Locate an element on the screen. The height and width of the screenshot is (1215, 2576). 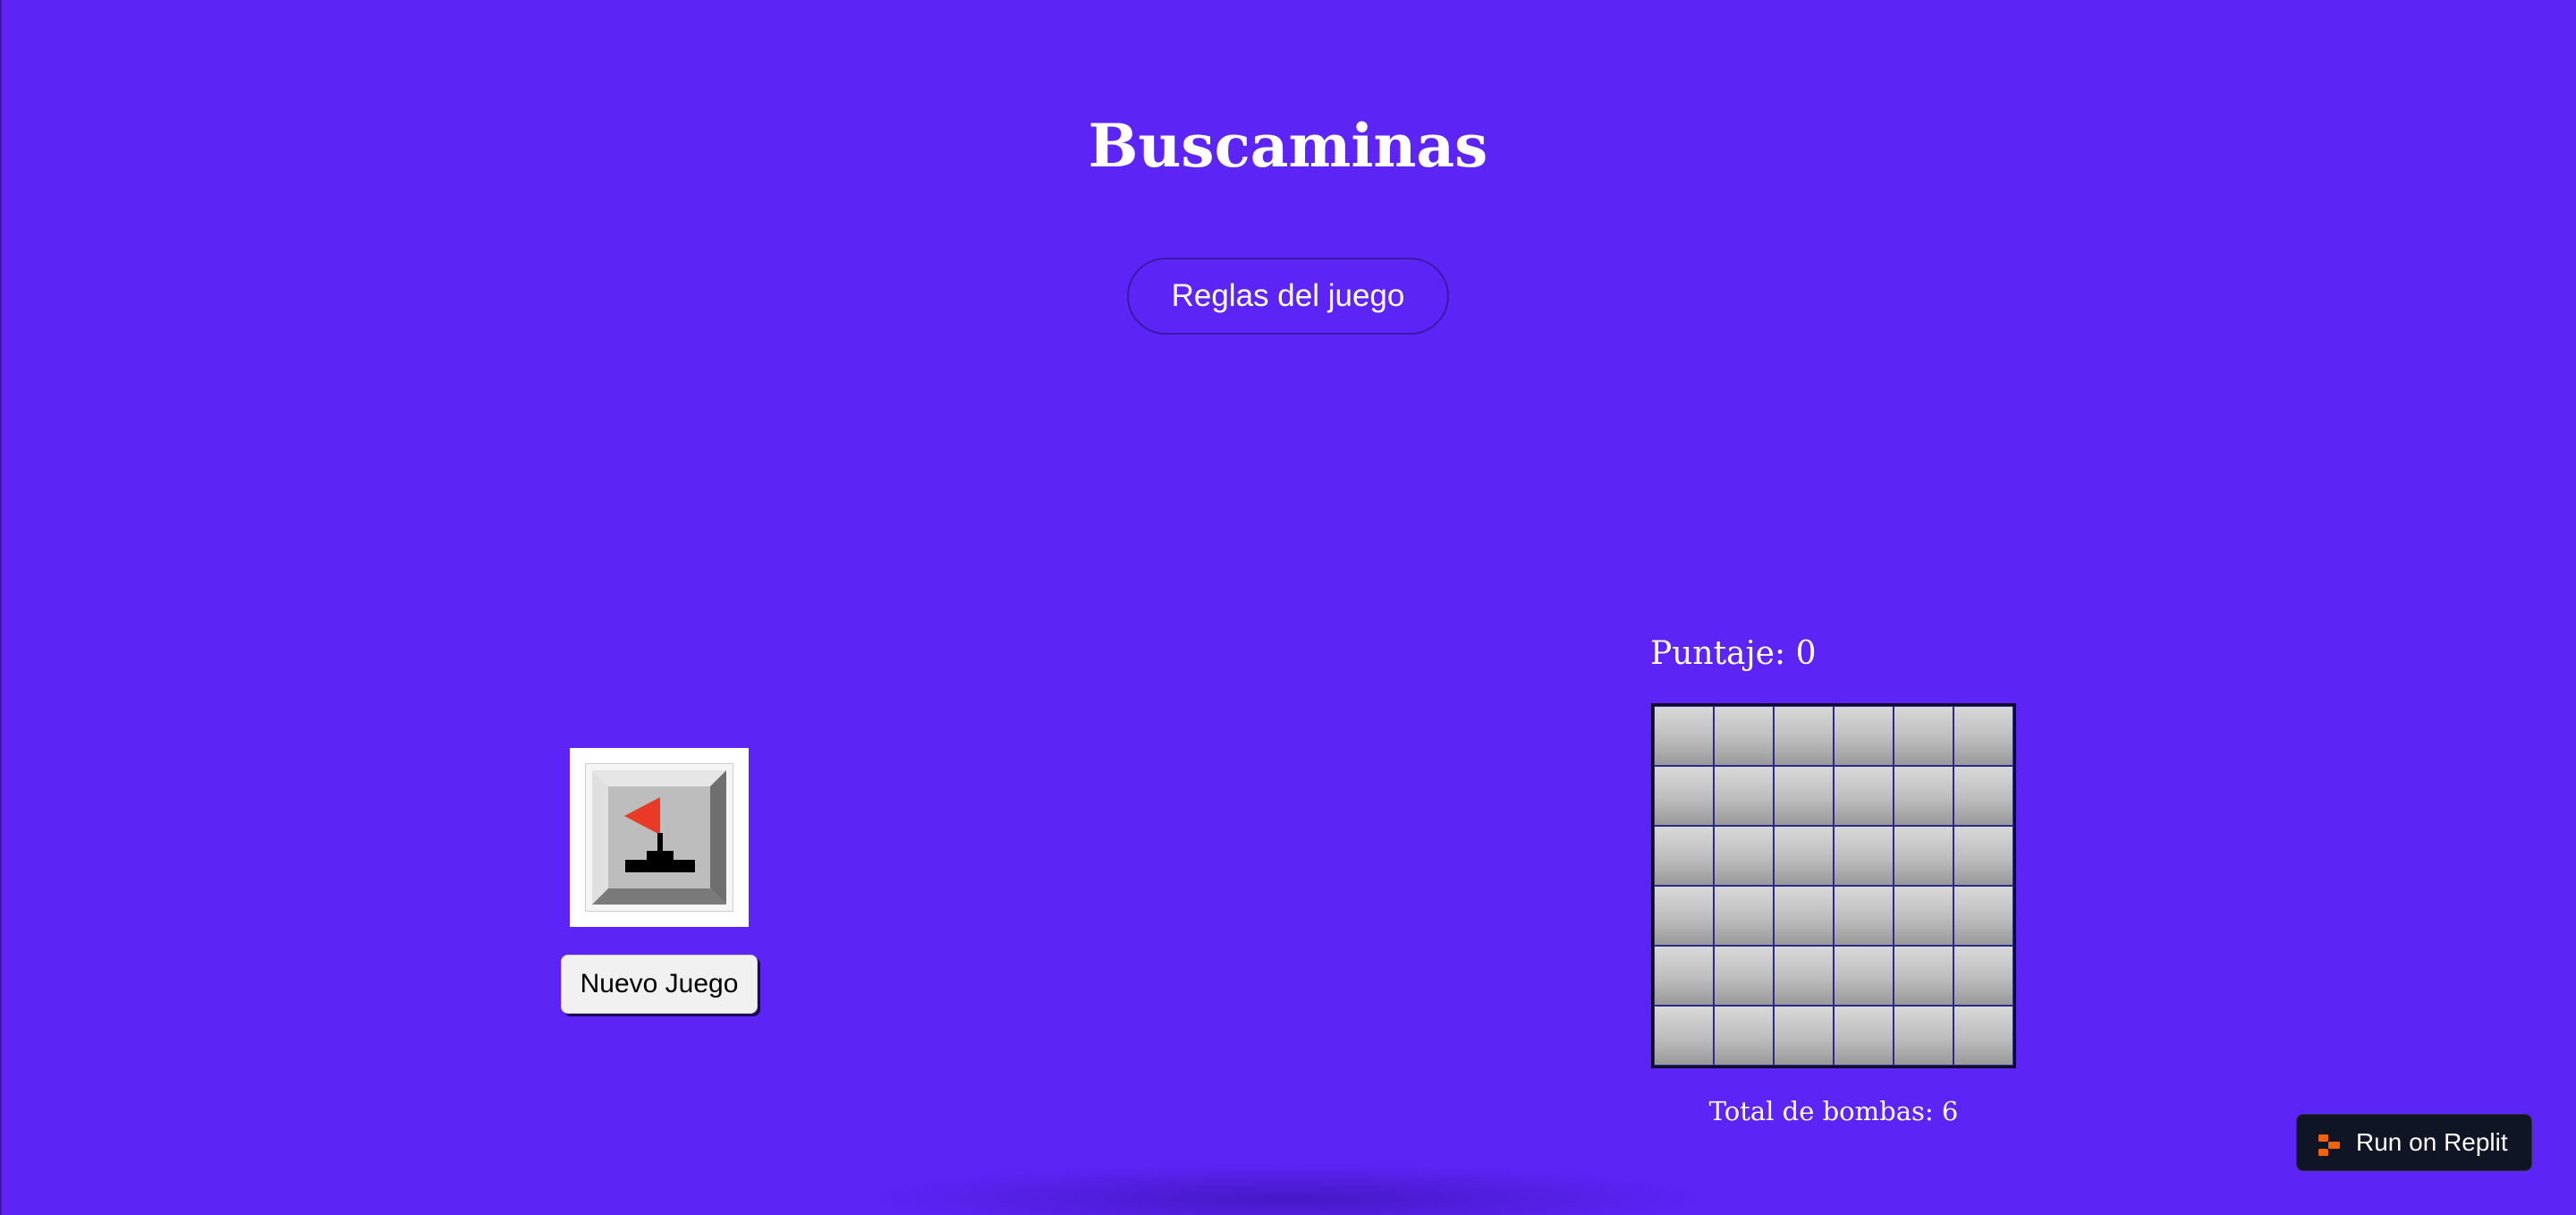
new-game-button: Nuevo Juego is located at coordinates (659, 985).